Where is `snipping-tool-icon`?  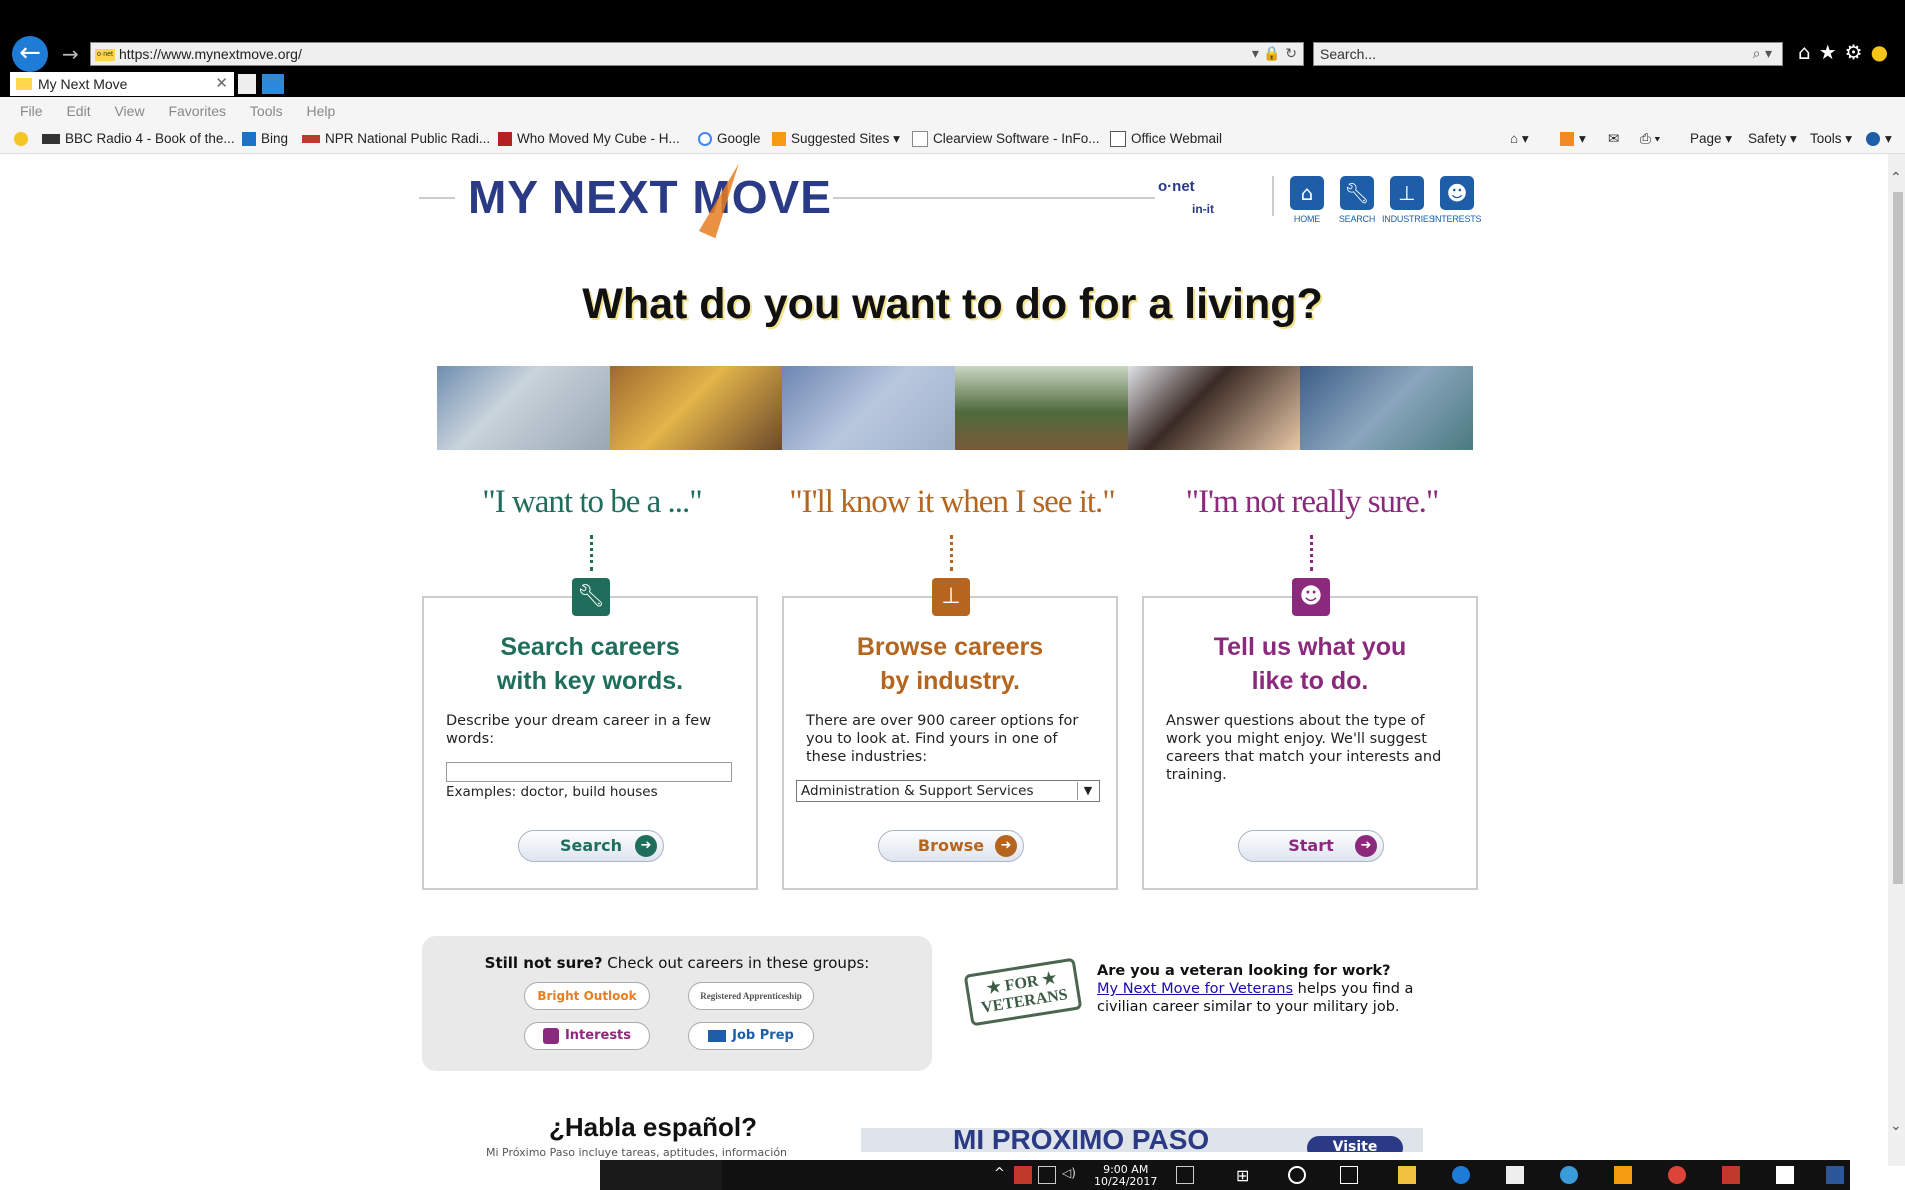
snipping-tool-icon is located at coordinates (1731, 1175).